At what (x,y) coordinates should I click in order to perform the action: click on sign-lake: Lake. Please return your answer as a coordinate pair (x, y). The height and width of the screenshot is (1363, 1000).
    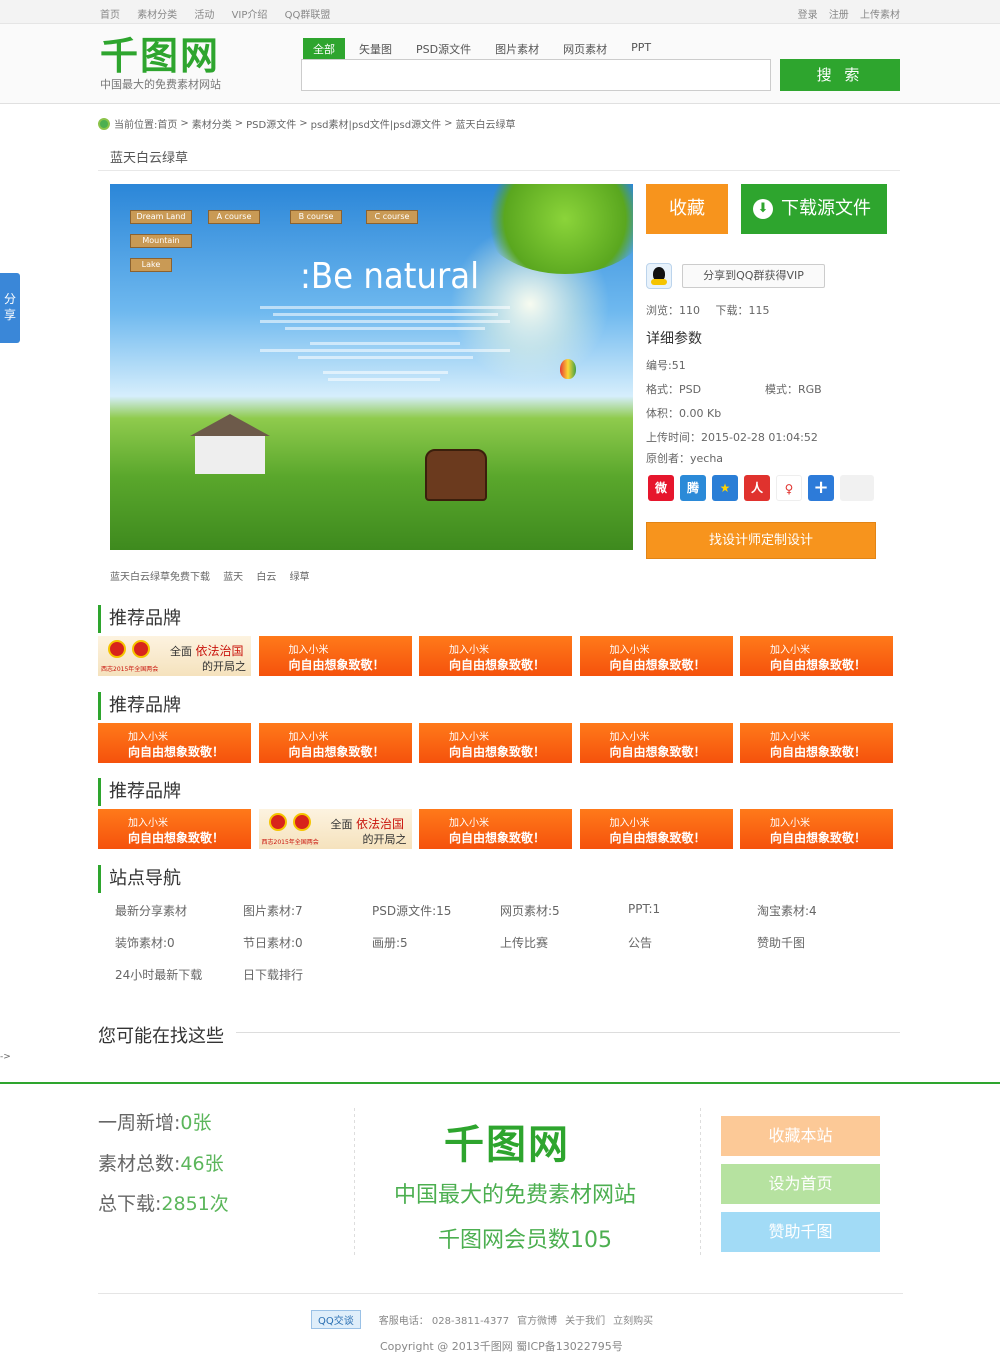
    Looking at the image, I should click on (151, 265).